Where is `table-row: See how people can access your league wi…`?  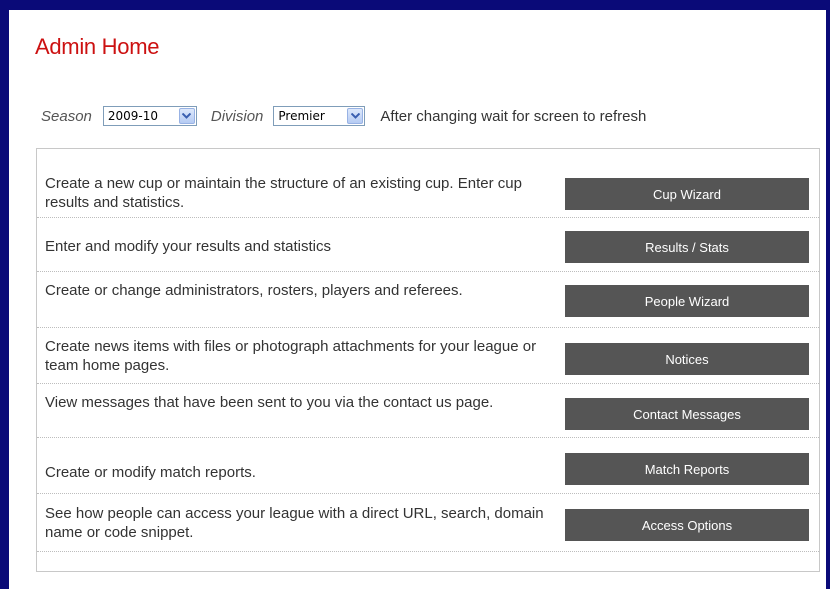
table-row: See how people can access your league wi… is located at coordinates (428, 523).